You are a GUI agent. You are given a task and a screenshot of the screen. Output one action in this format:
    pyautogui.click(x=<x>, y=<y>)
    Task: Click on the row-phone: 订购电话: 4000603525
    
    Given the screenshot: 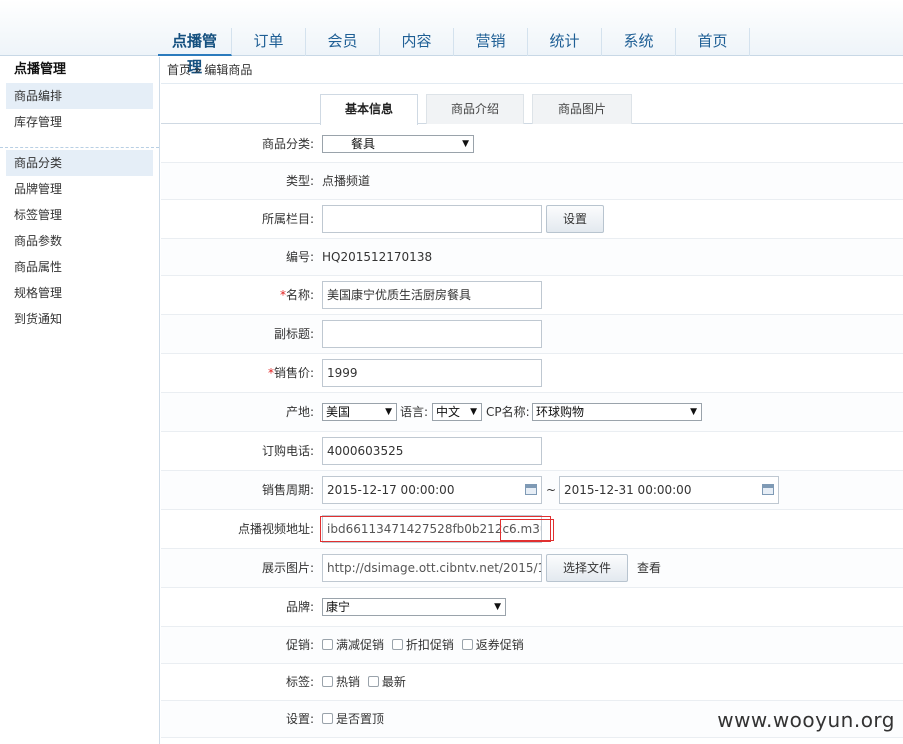 What is the action you would take?
    pyautogui.click(x=532, y=451)
    